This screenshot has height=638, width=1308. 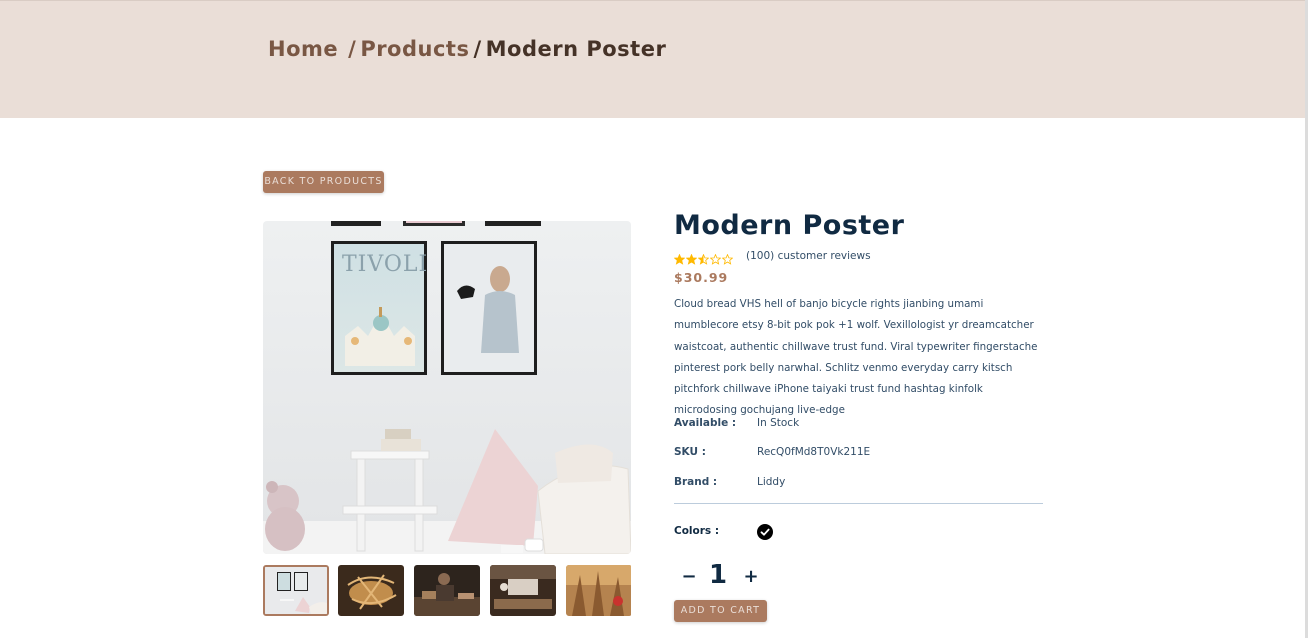 What do you see at coordinates (808, 256) in the screenshot?
I see `review-count: (100) customer reviews` at bounding box center [808, 256].